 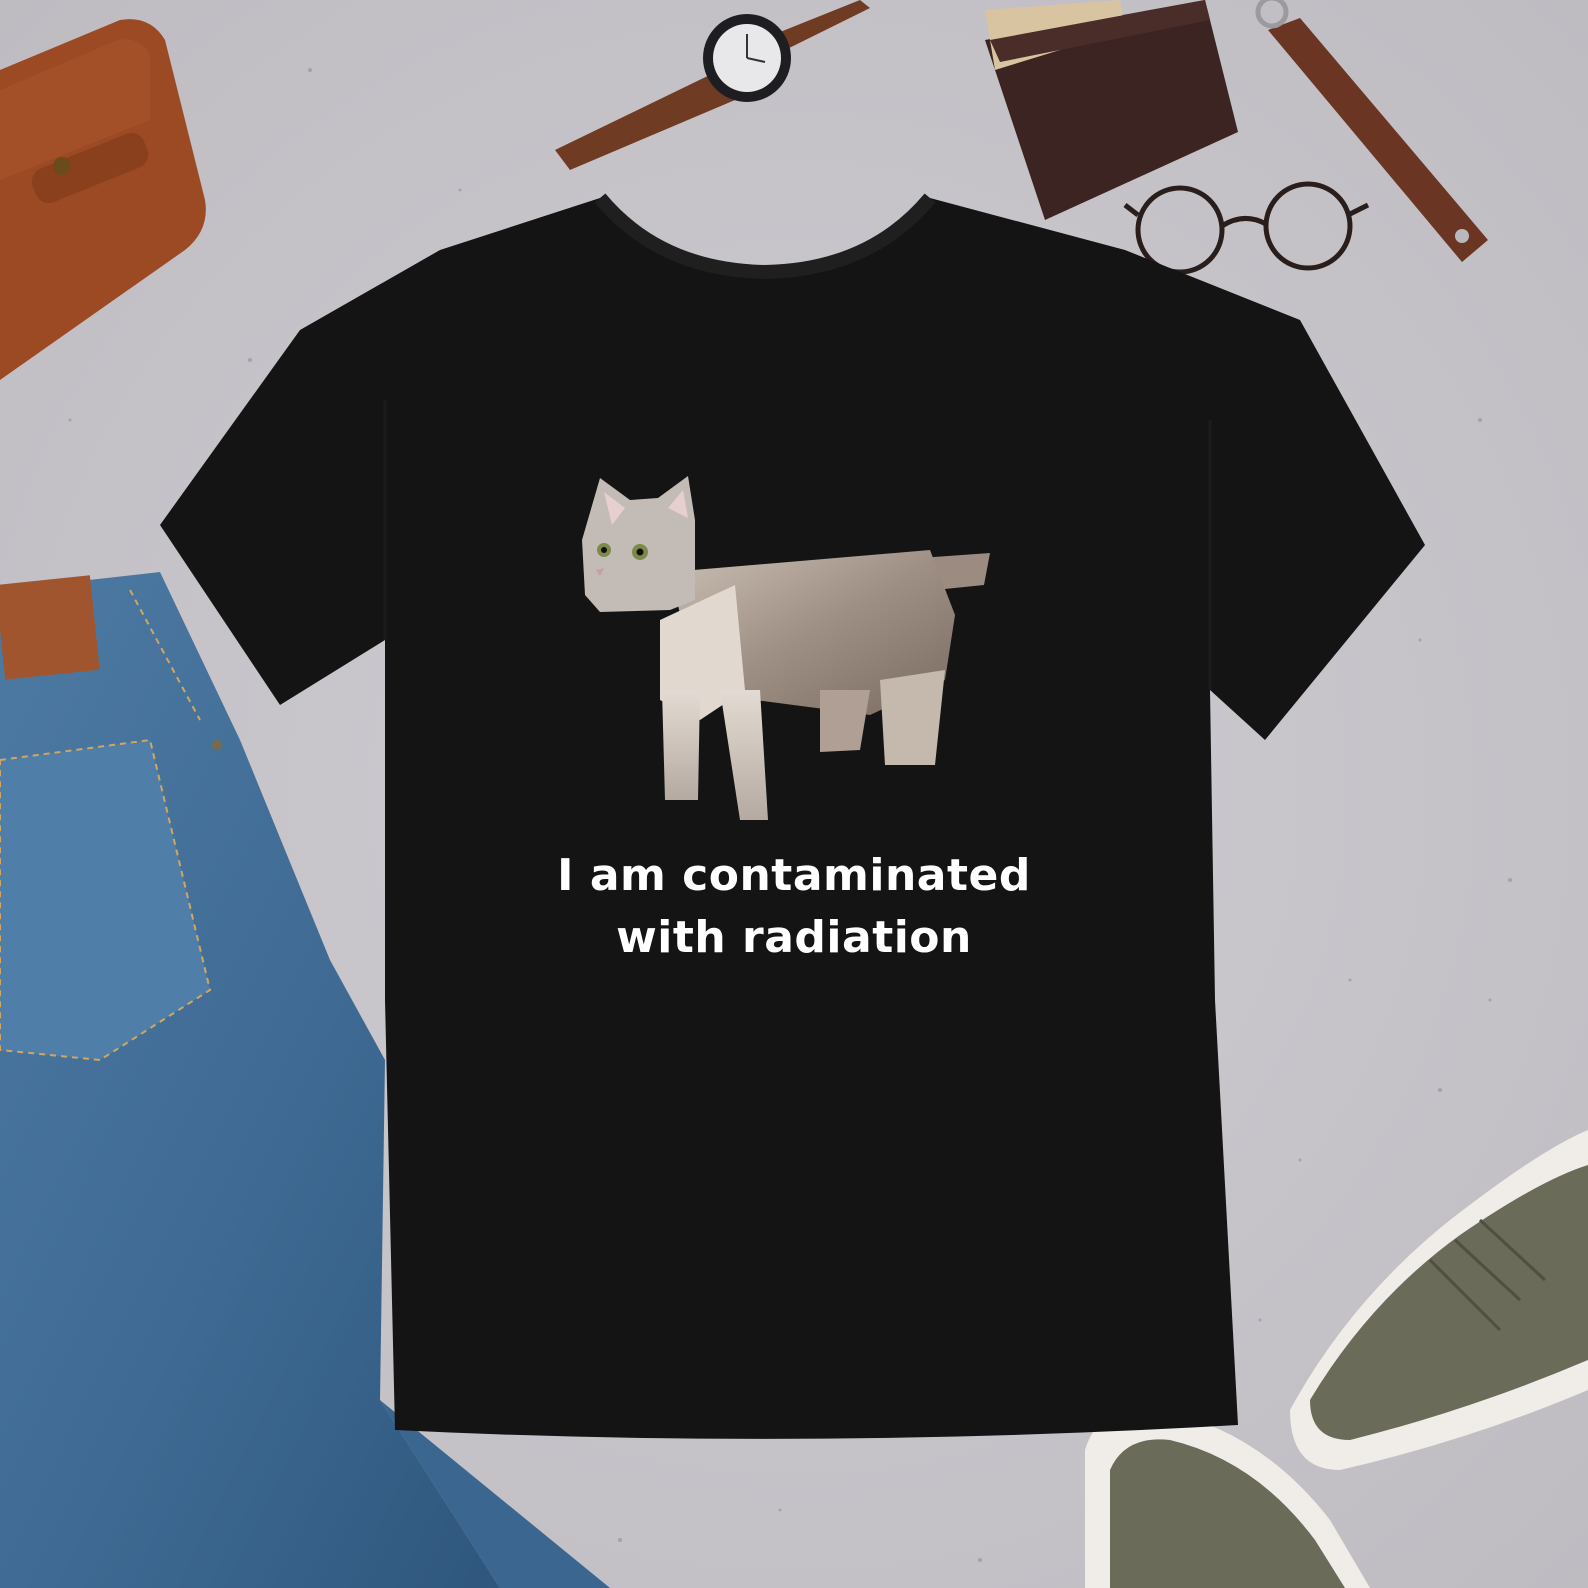 I want to click on jeans-leather-patch, so click(x=50, y=627).